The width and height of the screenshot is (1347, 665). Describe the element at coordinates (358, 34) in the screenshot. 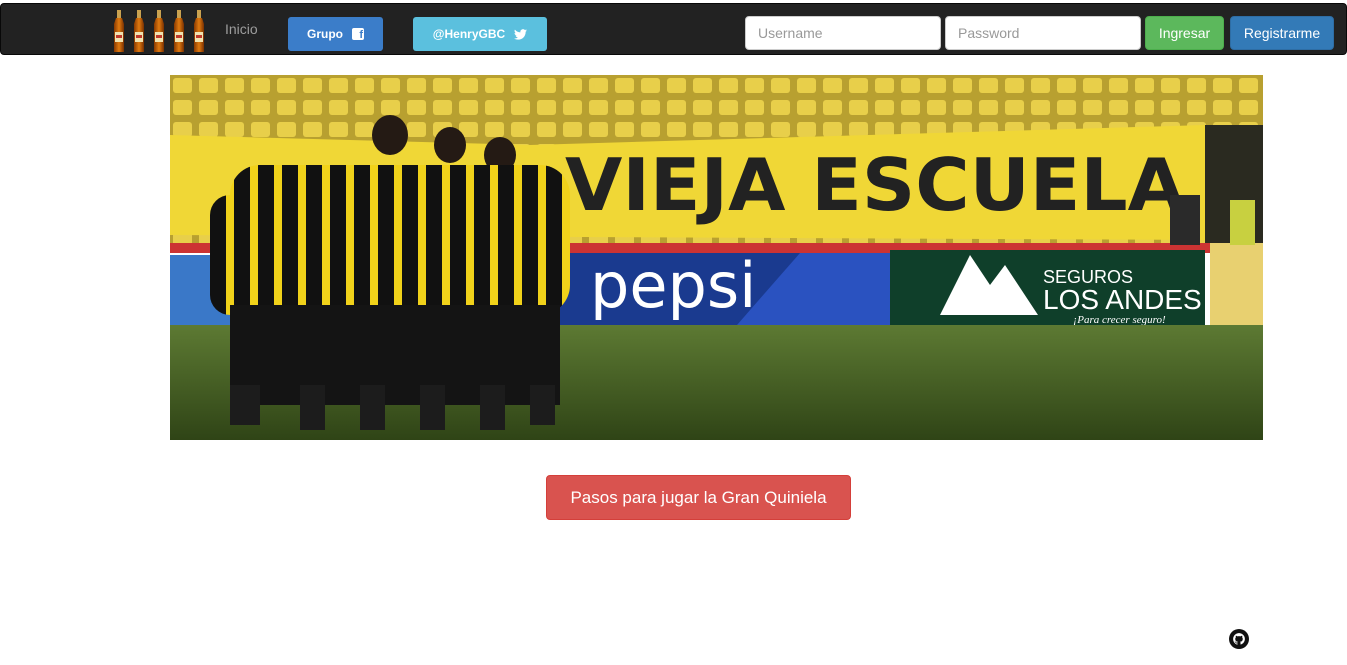

I see `facebook-icon: f` at that location.